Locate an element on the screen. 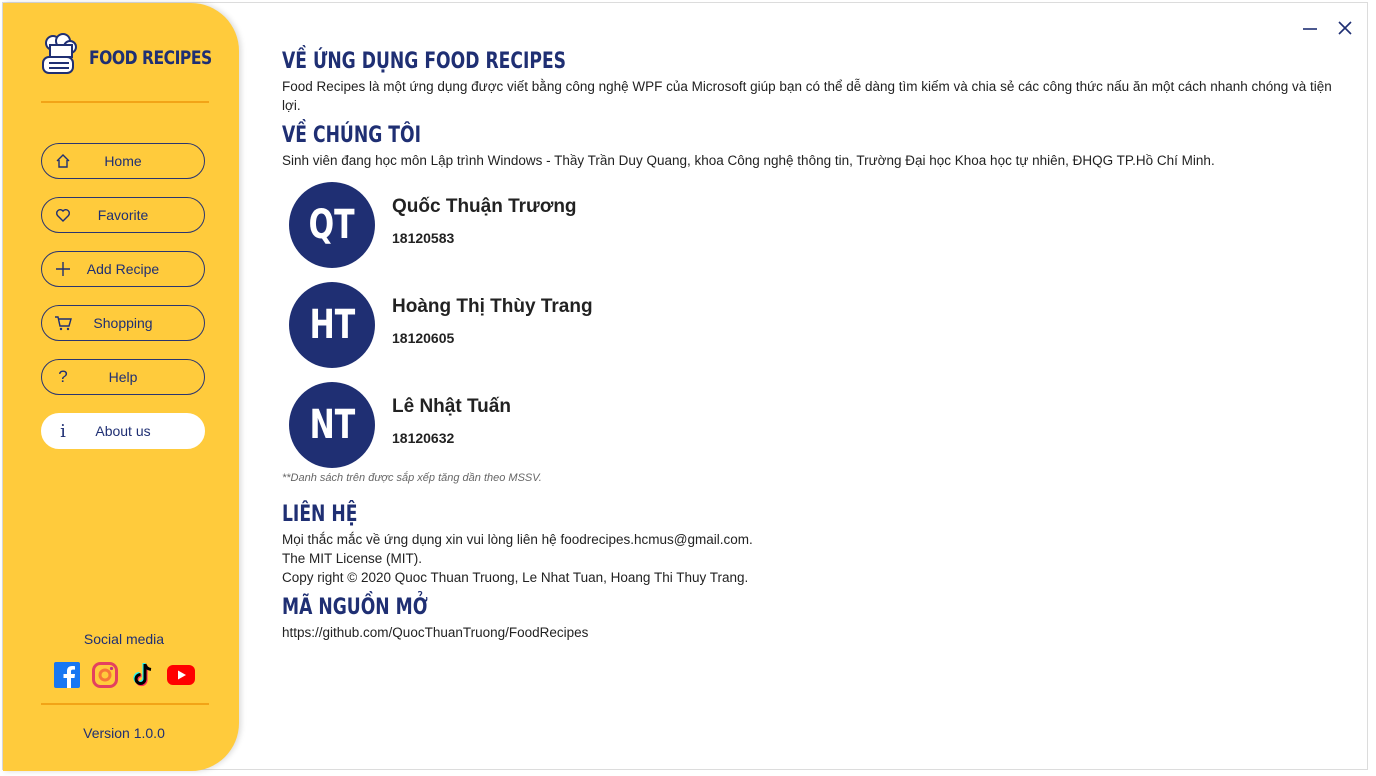 This screenshot has width=1376, height=776. member-name: Quốc Thuận Trương is located at coordinates (484, 206).